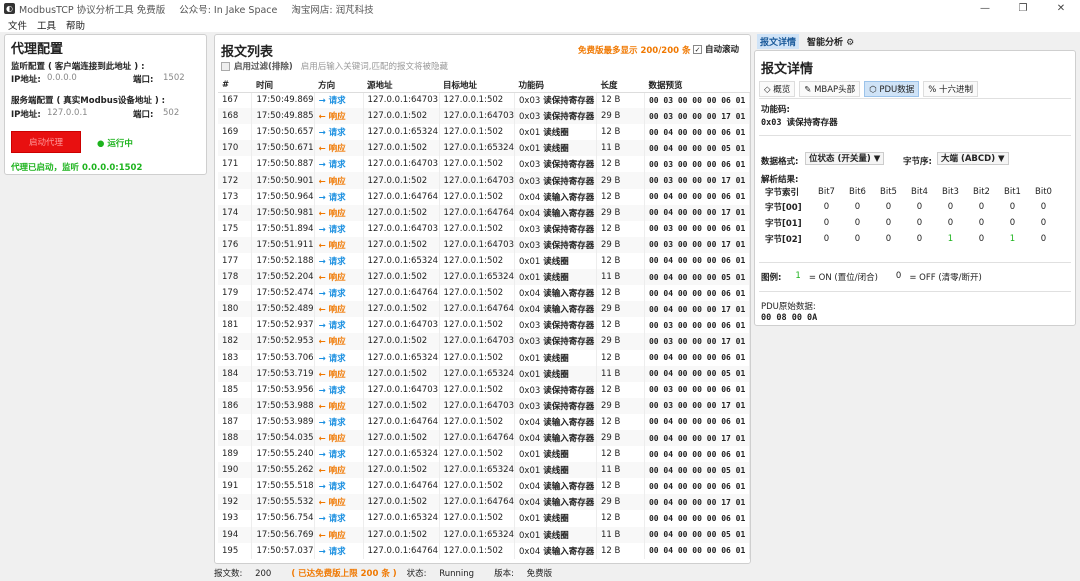 Image resolution: width=1080 pixels, height=581 pixels. Describe the element at coordinates (283, 85) in the screenshot. I see `col-time: 时间` at that location.